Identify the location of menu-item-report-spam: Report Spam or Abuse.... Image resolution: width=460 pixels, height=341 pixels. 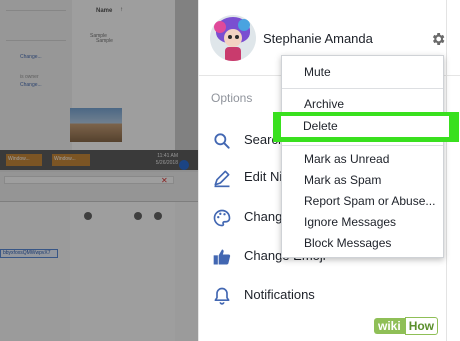
(362, 201).